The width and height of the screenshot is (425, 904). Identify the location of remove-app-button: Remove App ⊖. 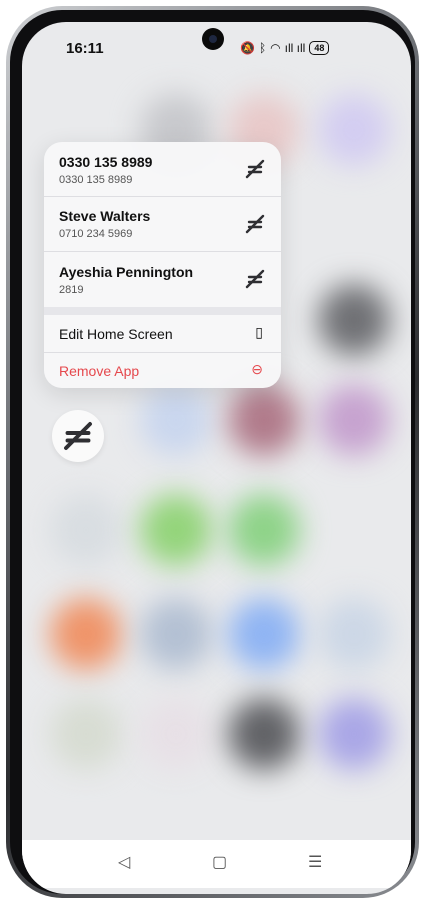
(162, 370).